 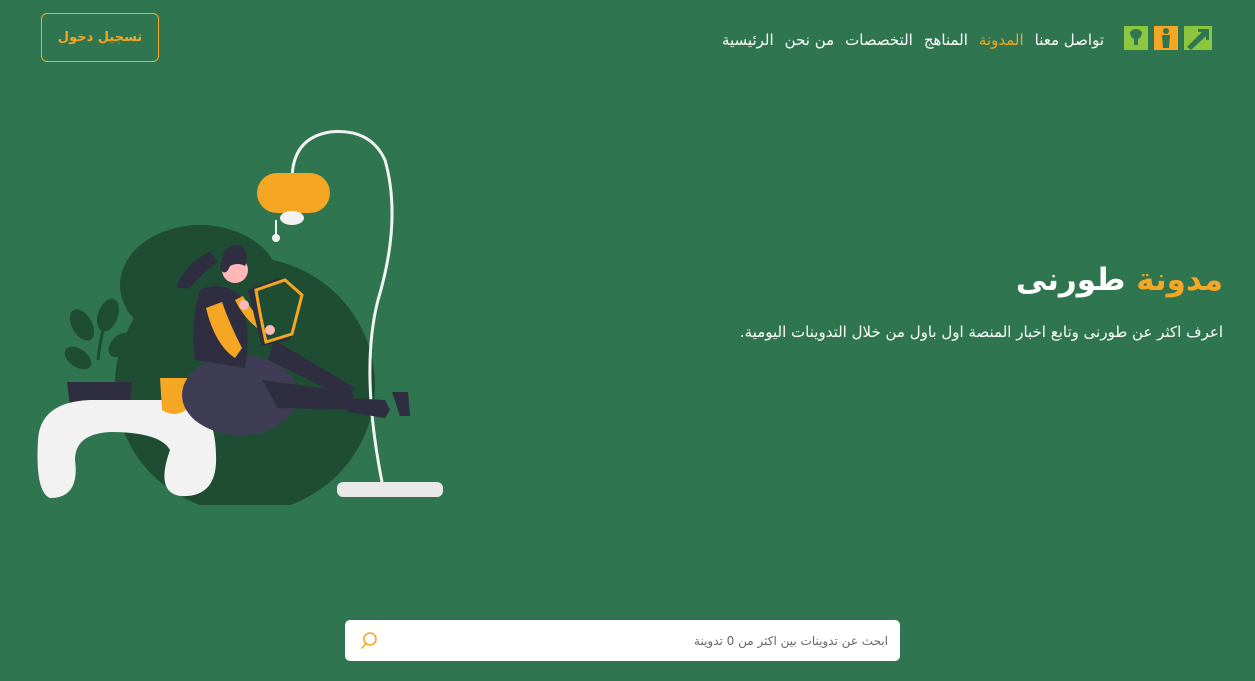 What do you see at coordinates (946, 40) in the screenshot?
I see `nav-item-curricula: المناهج` at bounding box center [946, 40].